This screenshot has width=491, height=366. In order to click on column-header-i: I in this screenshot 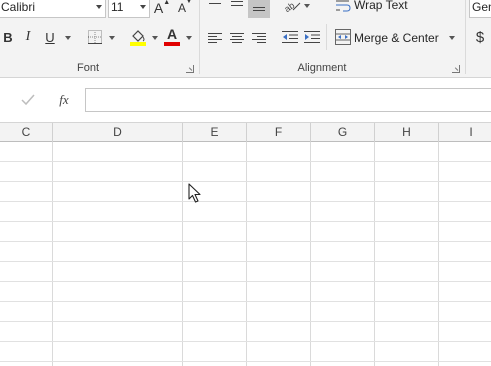, I will do `click(465, 132)`.